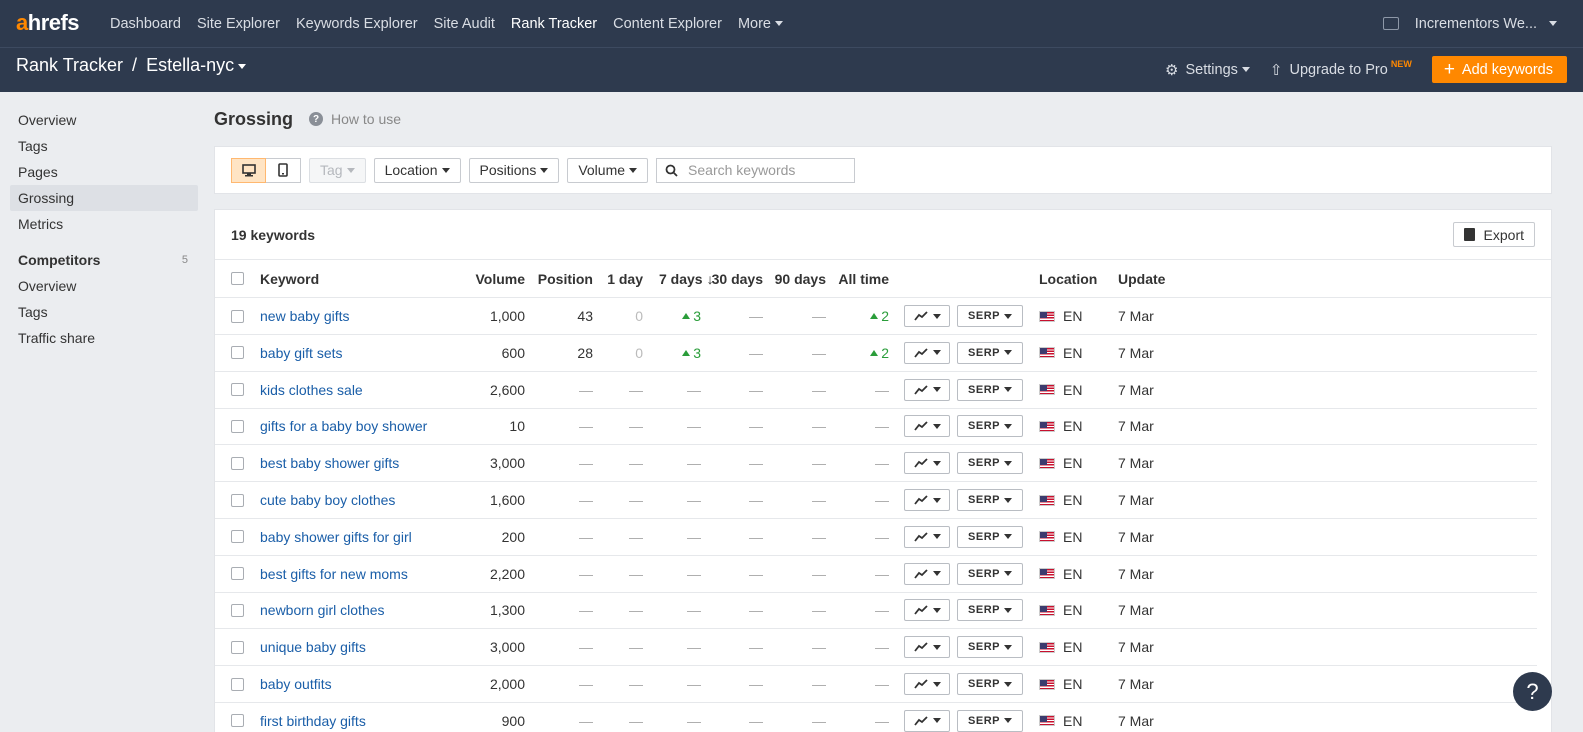 The width and height of the screenshot is (1583, 732). Describe the element at coordinates (313, 721) in the screenshot. I see `keyword-link: first birthday gifts` at that location.